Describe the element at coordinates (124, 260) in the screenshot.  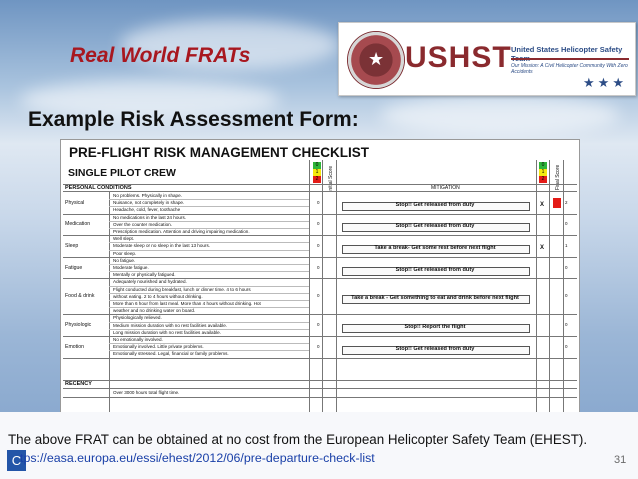
I see `condition-text: No fatigue.` at that location.